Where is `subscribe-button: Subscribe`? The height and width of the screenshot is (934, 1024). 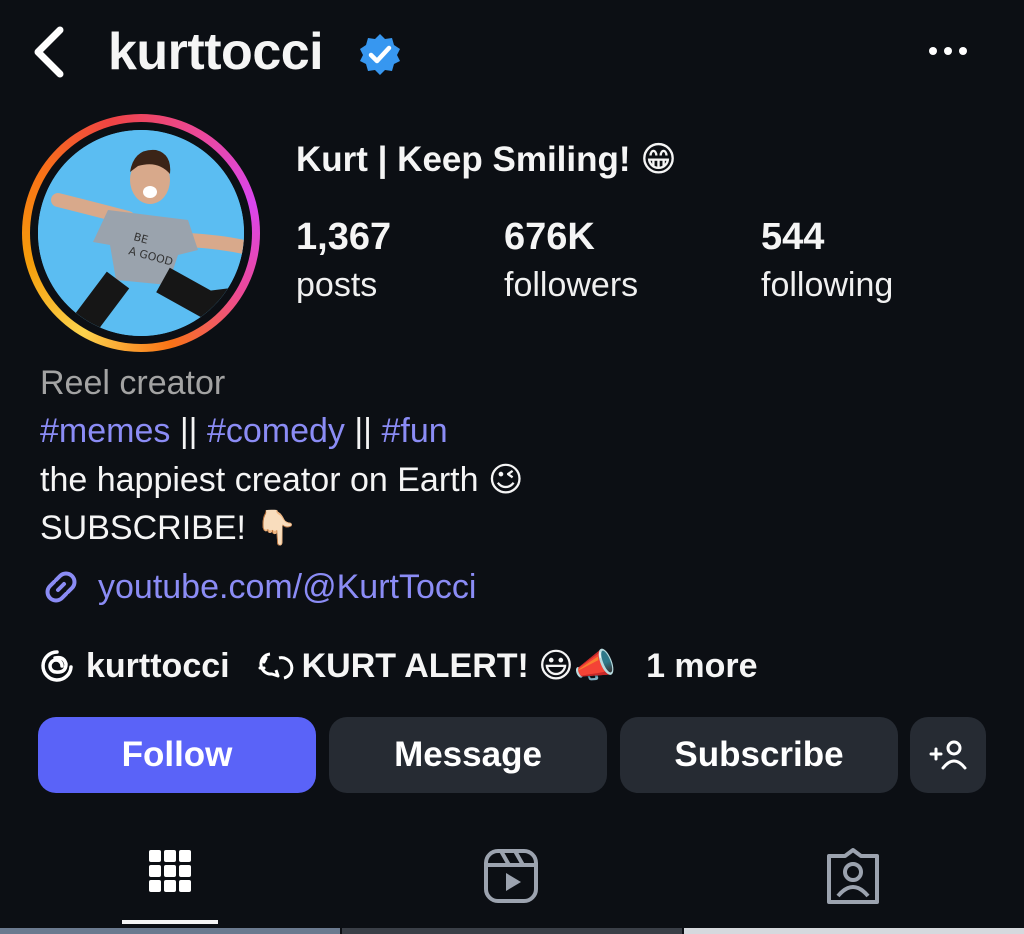
subscribe-button: Subscribe is located at coordinates (759, 755).